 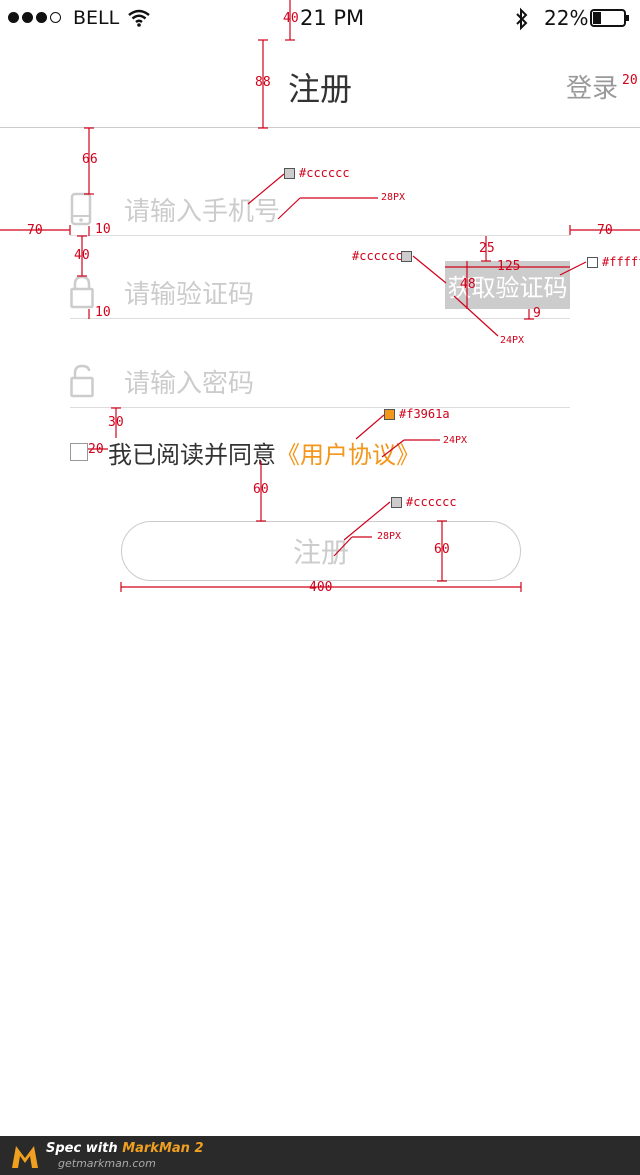 What do you see at coordinates (34, 17) in the screenshot?
I see `signal-strength-icon` at bounding box center [34, 17].